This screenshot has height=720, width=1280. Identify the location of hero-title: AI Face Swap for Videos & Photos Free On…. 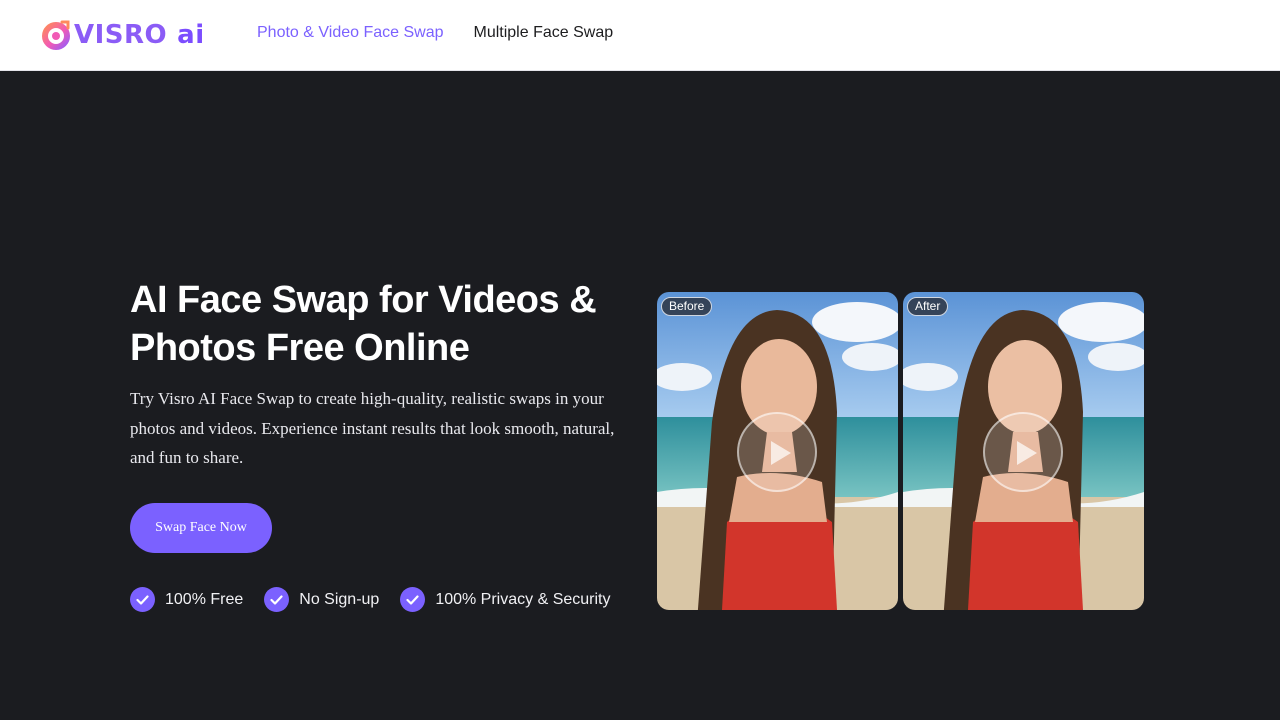
(363, 324).